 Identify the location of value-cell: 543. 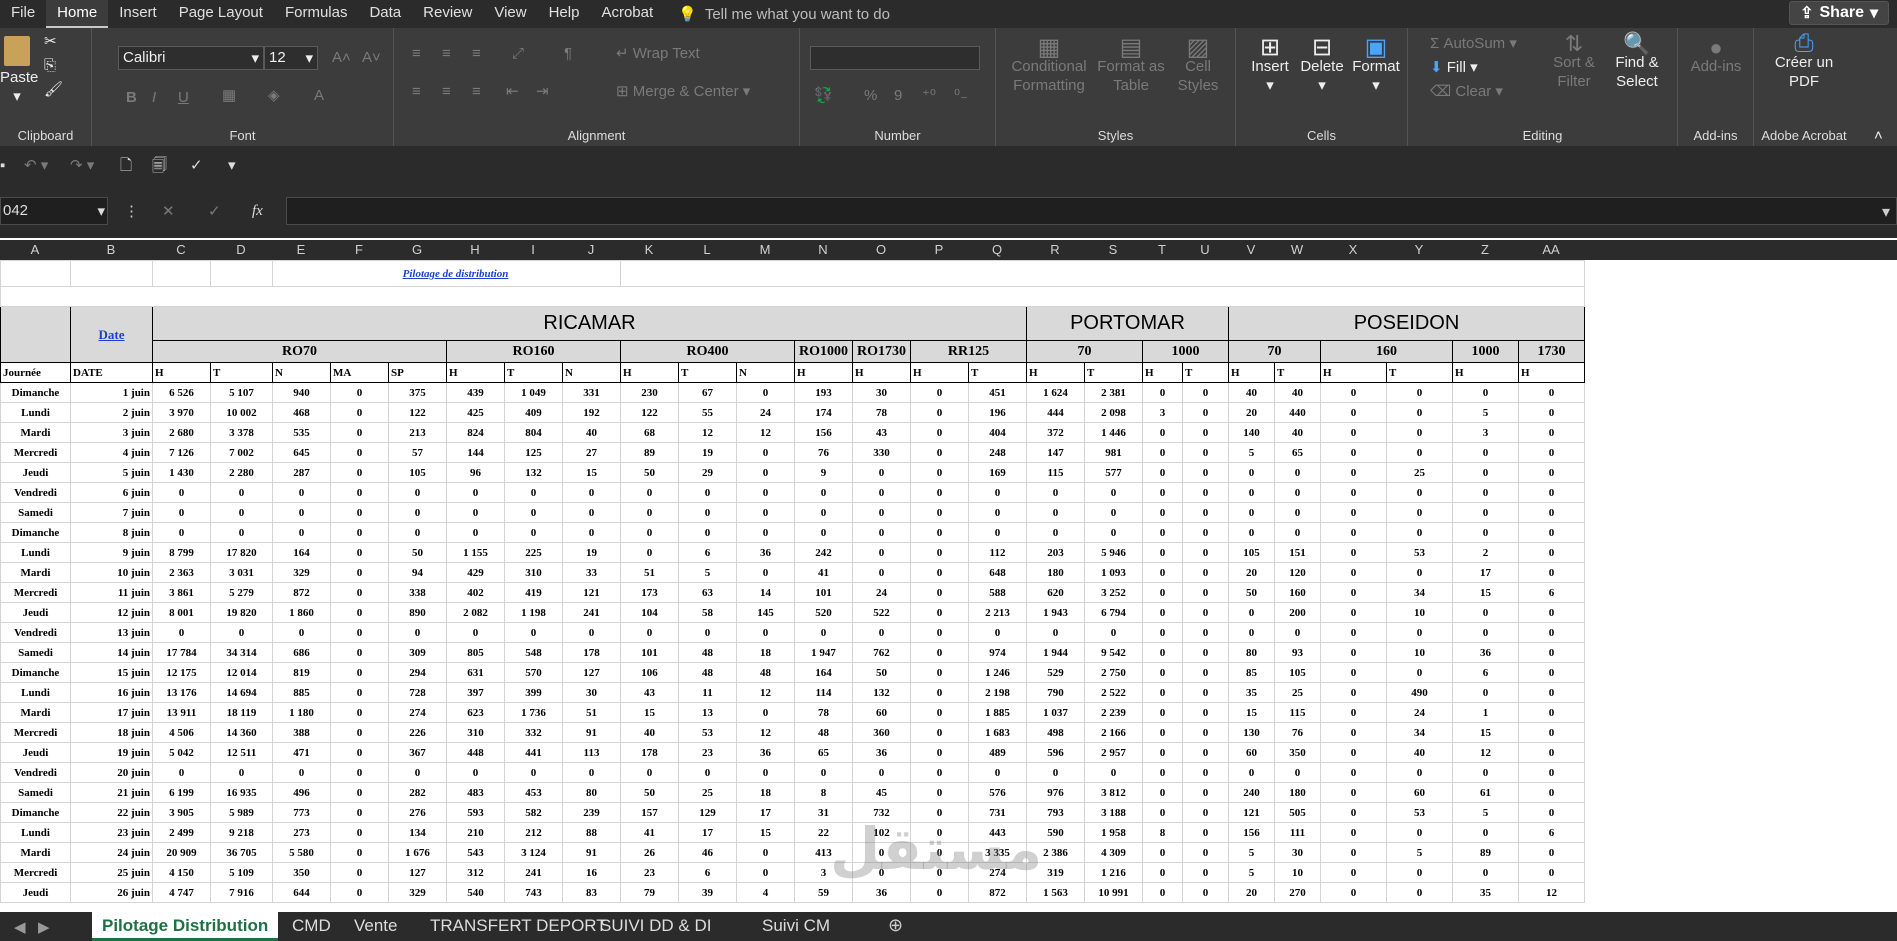
(475, 852).